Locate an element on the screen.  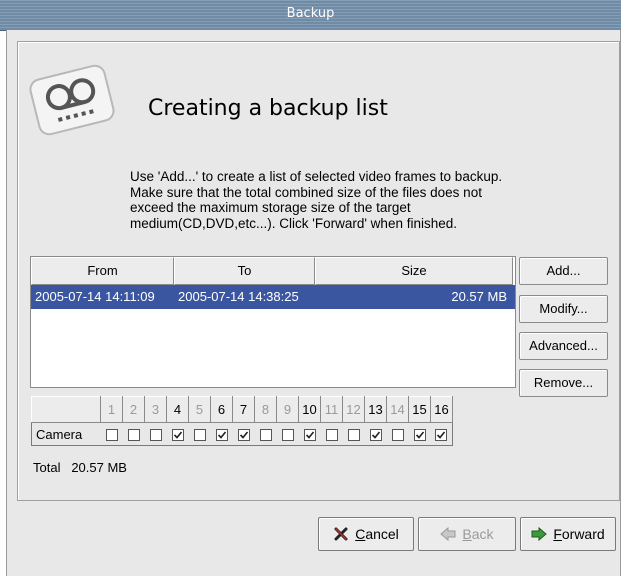
camera-channel-grid: 1 2 3 4 5 6 7 8 9 10 11 12 13 14 15 16 Camera is located at coordinates (242, 421).